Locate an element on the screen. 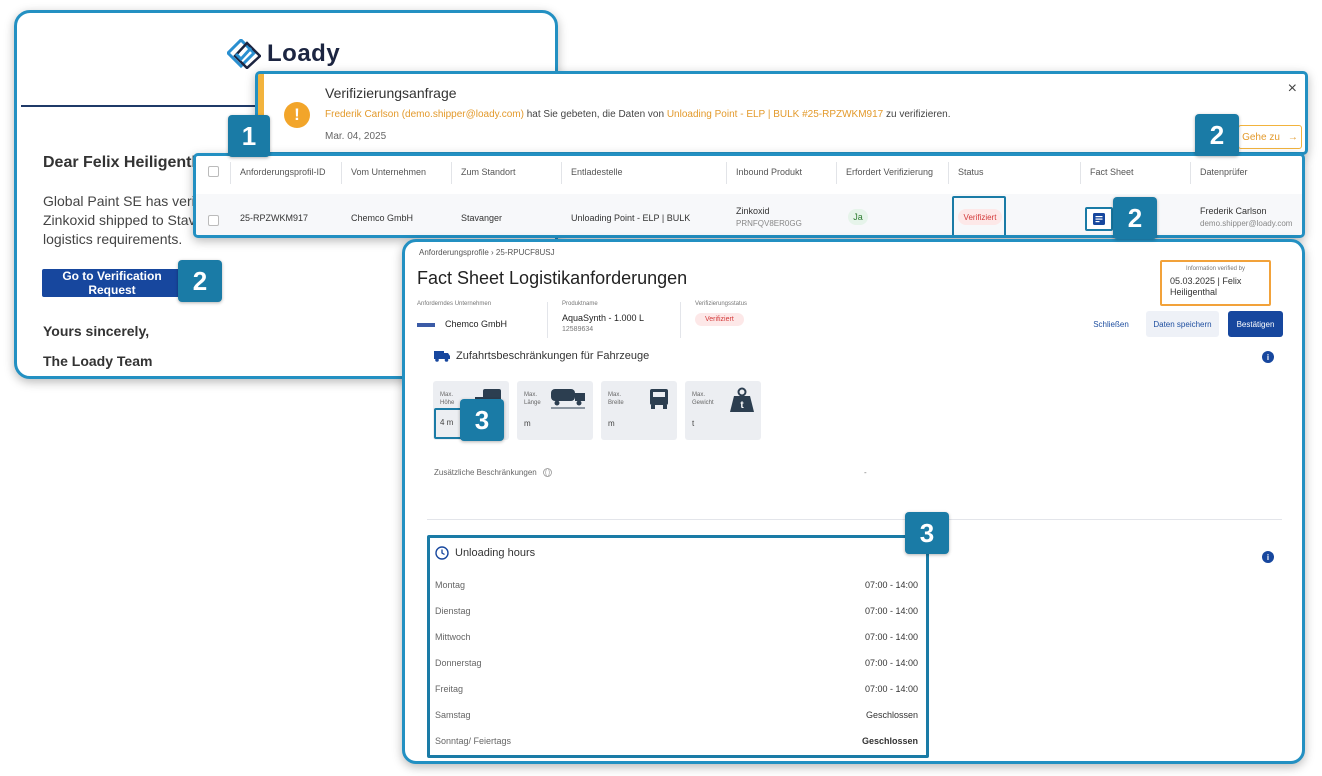  additional-restrictions: Zusätzliche Beschränkungen is located at coordinates (493, 472).